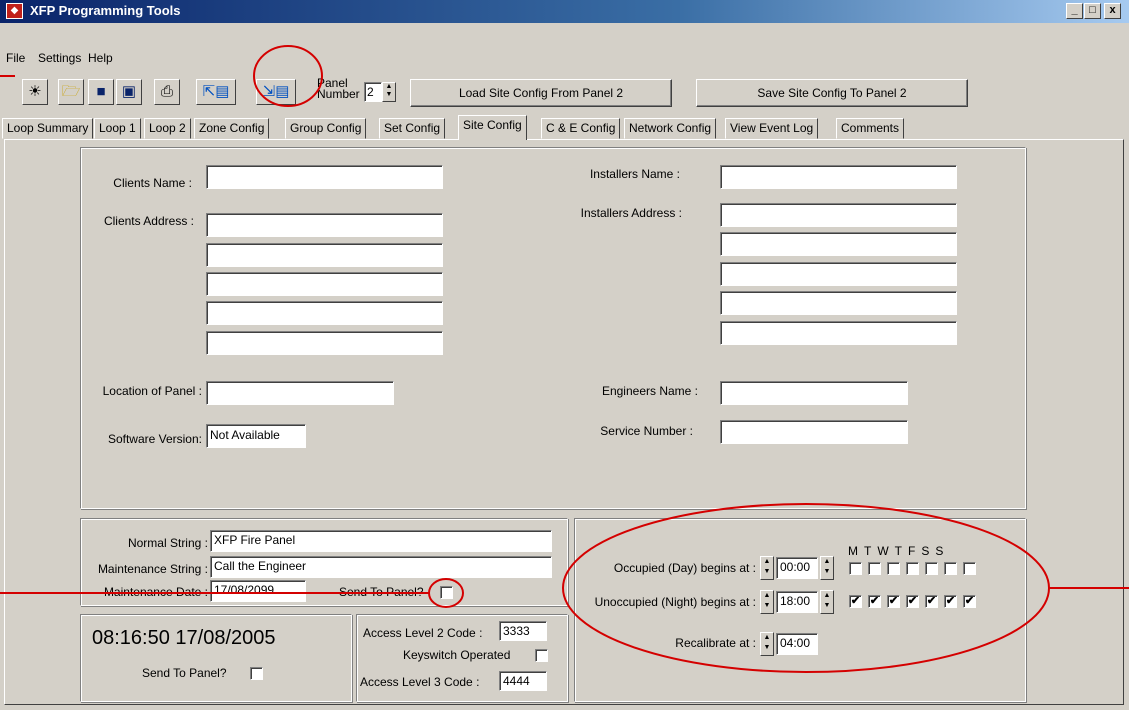 The height and width of the screenshot is (710, 1129). What do you see at coordinates (806, 588) in the screenshot?
I see `schedule-highlight-ellipse` at bounding box center [806, 588].